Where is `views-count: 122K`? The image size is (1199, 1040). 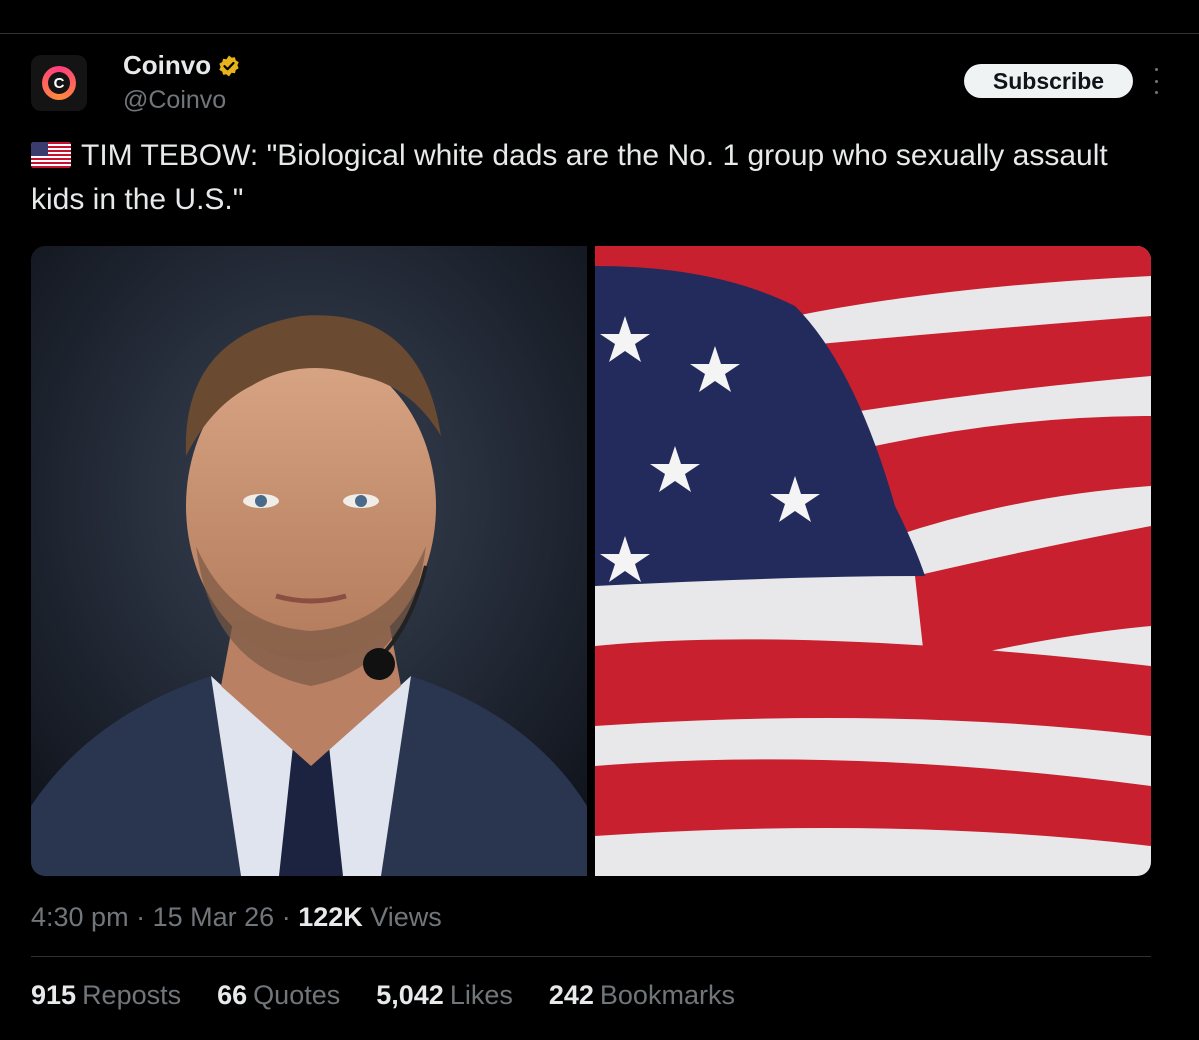
views-count: 122K is located at coordinates (330, 917).